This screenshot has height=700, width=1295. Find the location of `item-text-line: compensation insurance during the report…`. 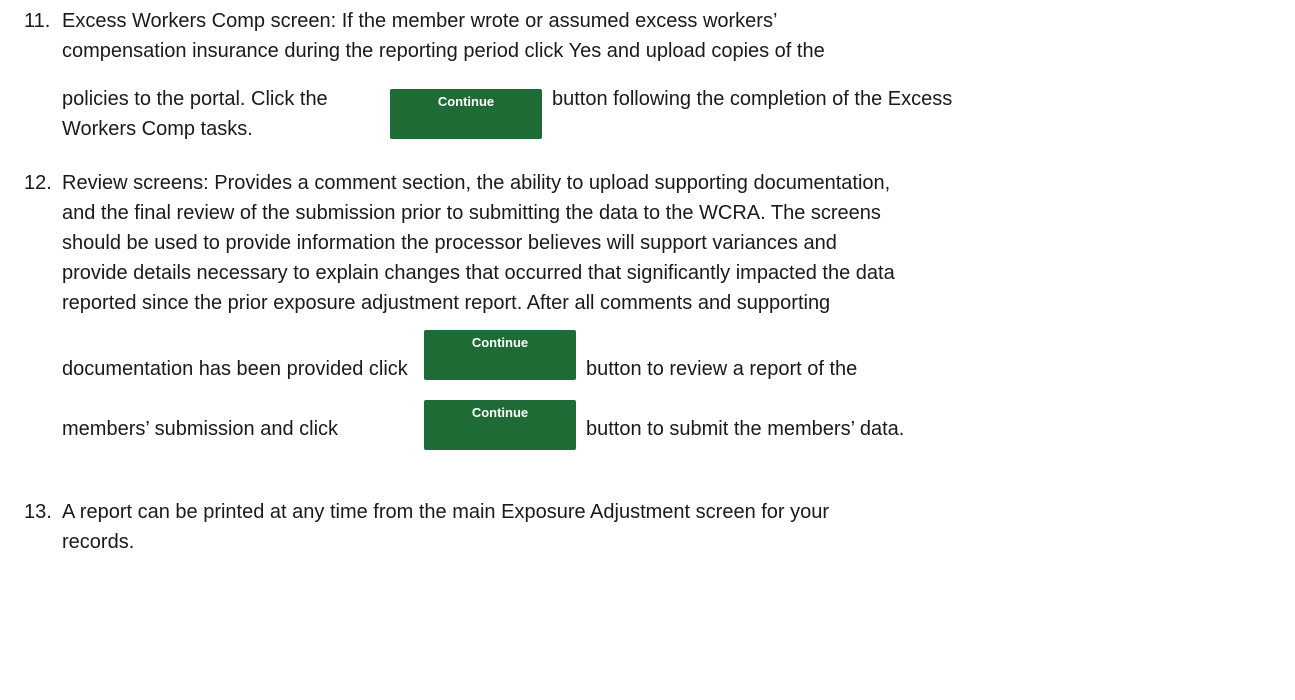

item-text-line: compensation insurance during the report… is located at coordinates (443, 51).